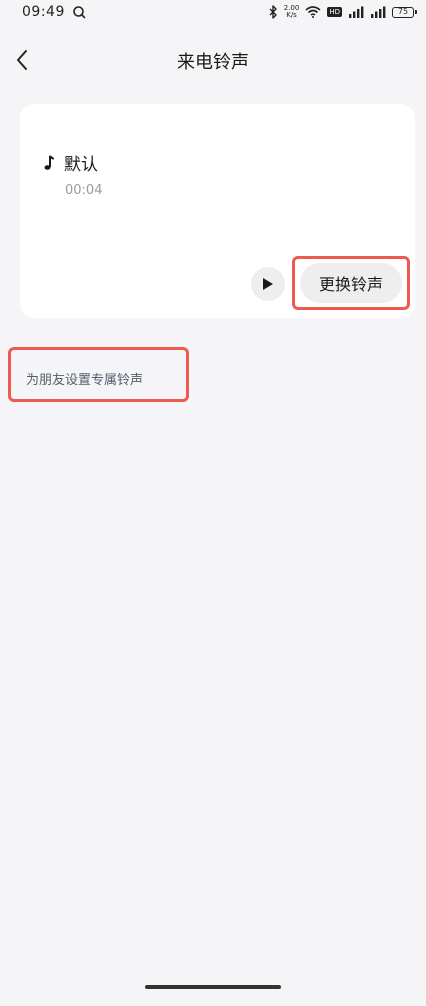 The width and height of the screenshot is (426, 1006). What do you see at coordinates (273, 12) in the screenshot?
I see `bluetooth-icon` at bounding box center [273, 12].